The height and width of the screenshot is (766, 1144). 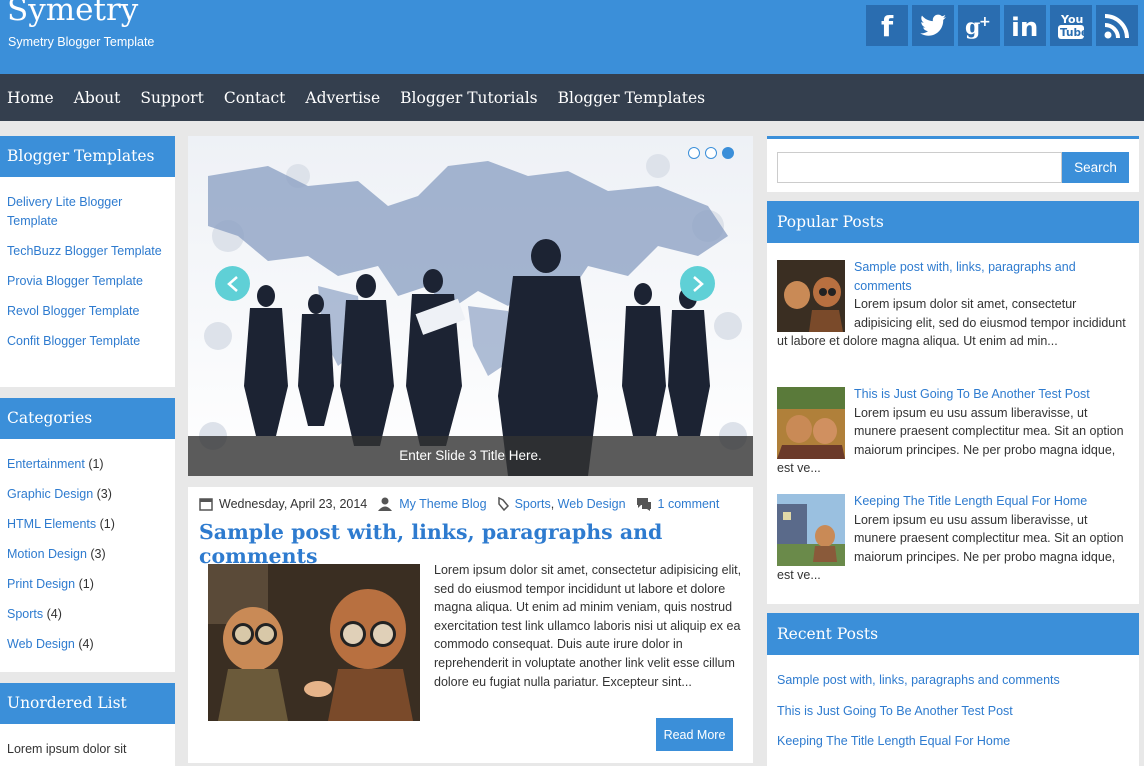 What do you see at coordinates (293, 504) in the screenshot?
I see `post-date: Wednesday, April 23, 2014` at bounding box center [293, 504].